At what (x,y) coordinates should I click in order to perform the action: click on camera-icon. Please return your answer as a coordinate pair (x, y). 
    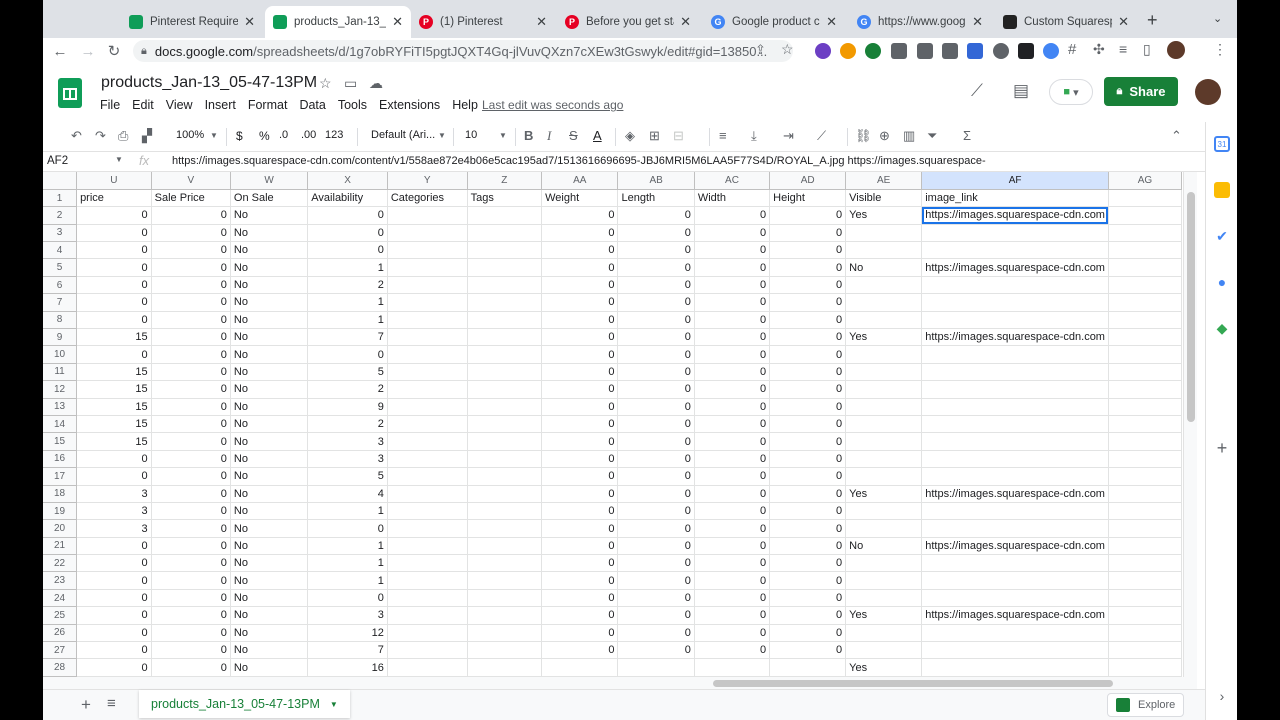
    Looking at the image, I should click on (925, 51).